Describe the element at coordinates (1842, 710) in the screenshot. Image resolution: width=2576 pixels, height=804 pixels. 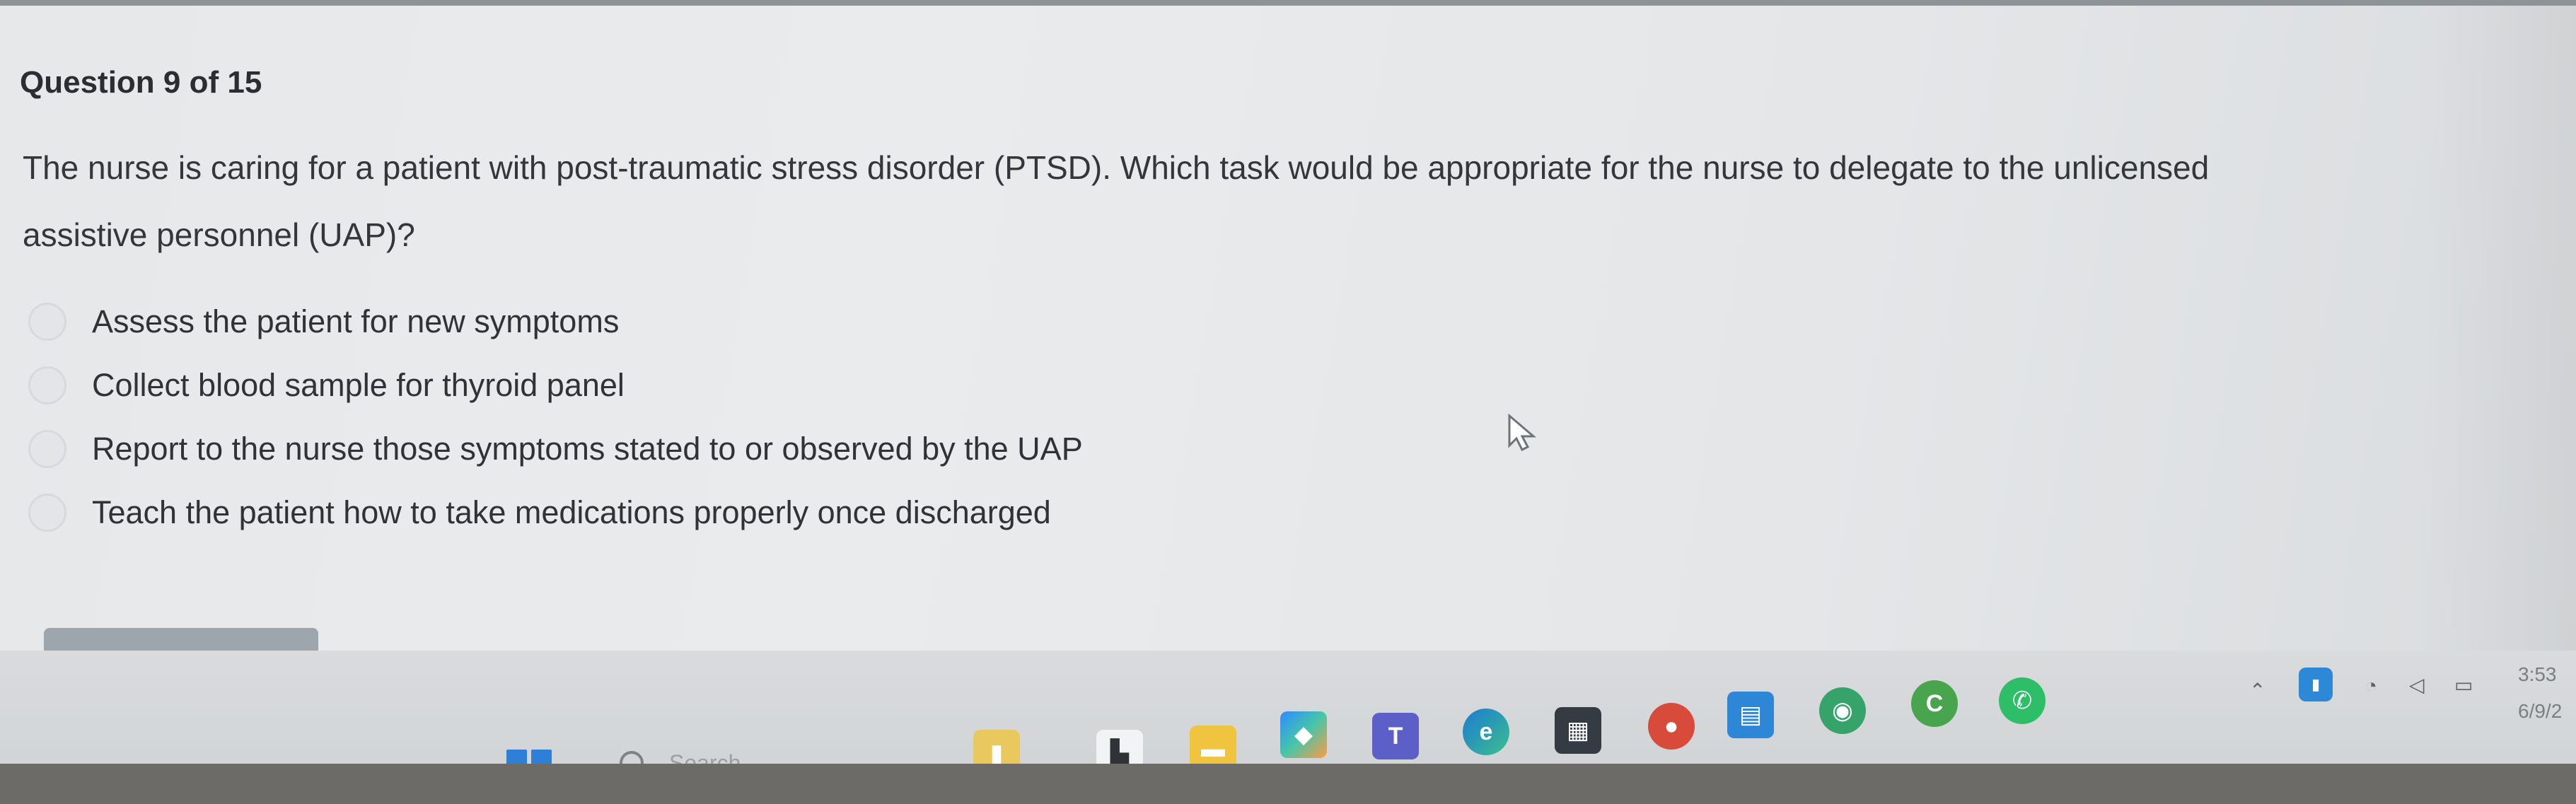
I see `app-icon: ◉` at that location.